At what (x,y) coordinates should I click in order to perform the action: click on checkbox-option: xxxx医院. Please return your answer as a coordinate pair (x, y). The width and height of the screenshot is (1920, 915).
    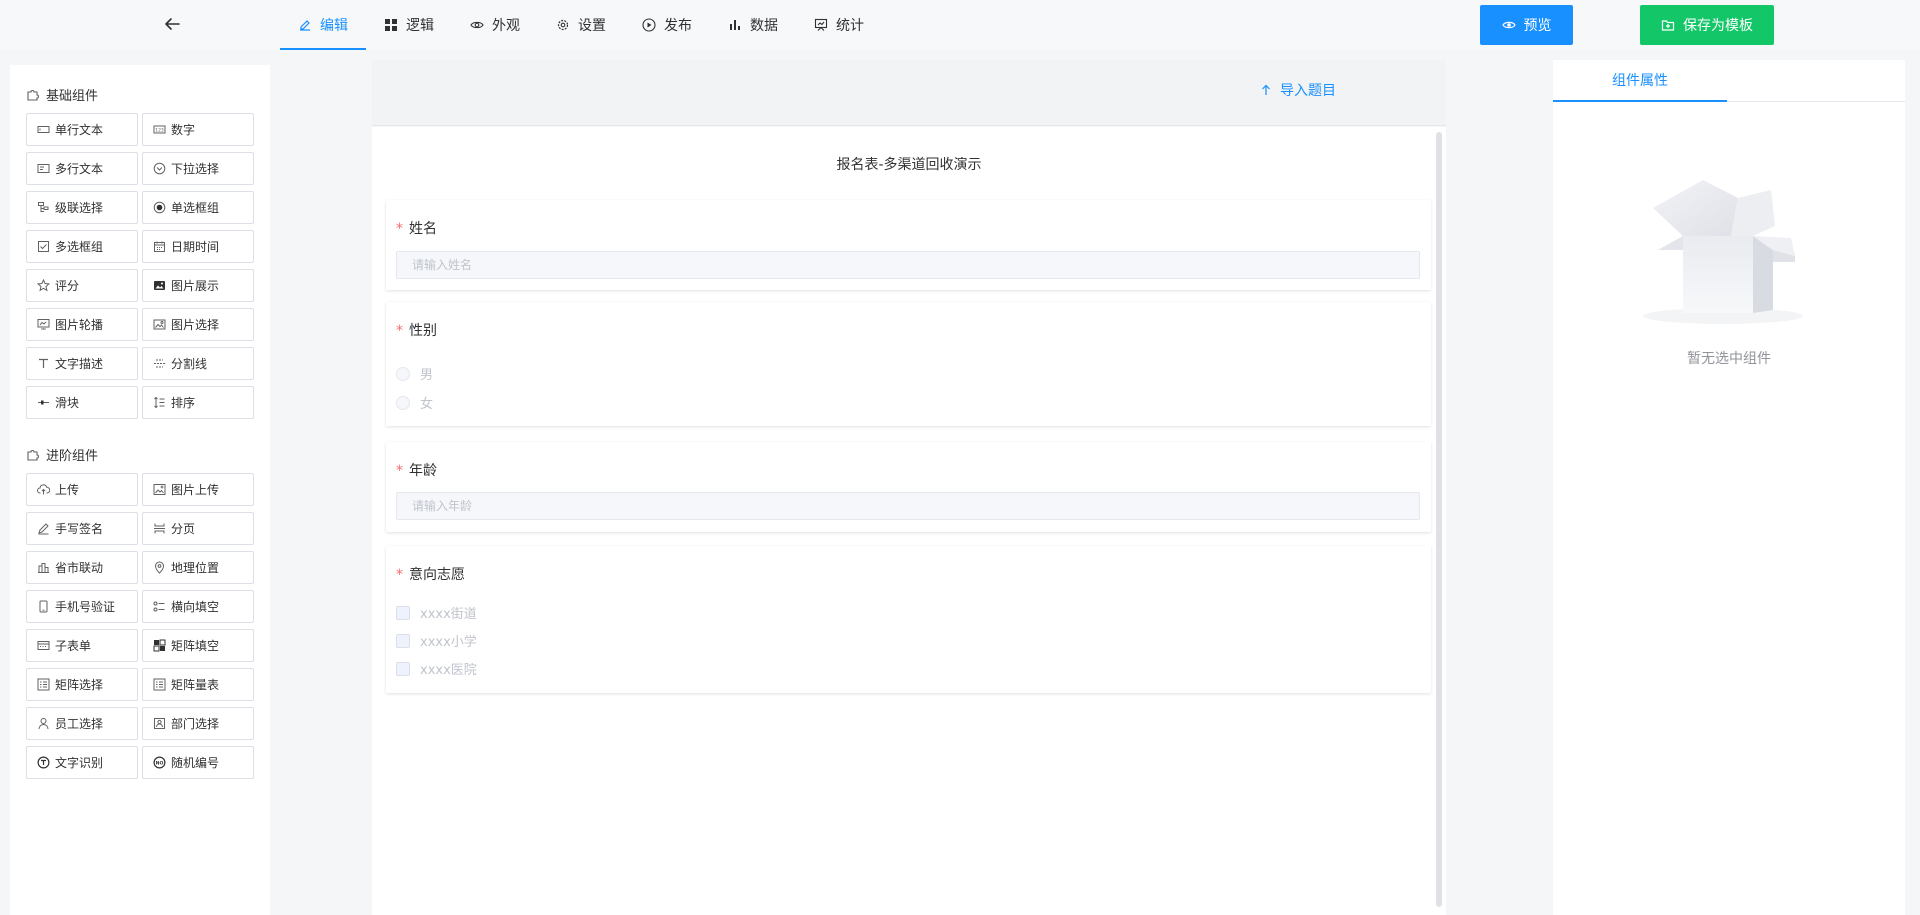
    Looking at the image, I should click on (436, 668).